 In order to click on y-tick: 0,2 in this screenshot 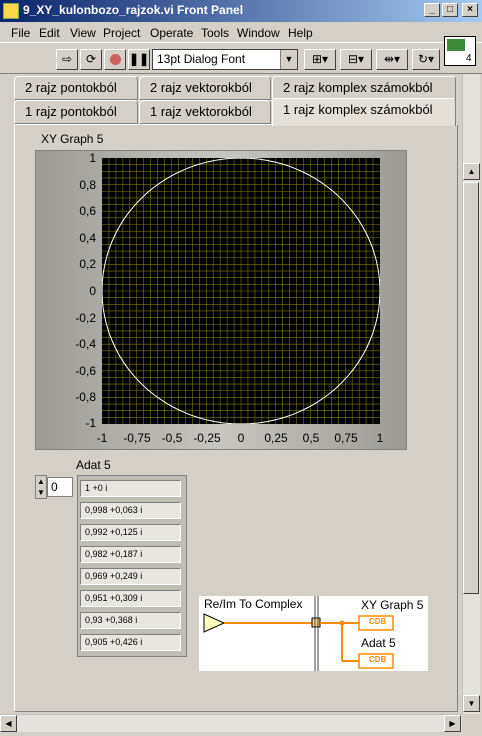, I will do `click(87, 264)`.